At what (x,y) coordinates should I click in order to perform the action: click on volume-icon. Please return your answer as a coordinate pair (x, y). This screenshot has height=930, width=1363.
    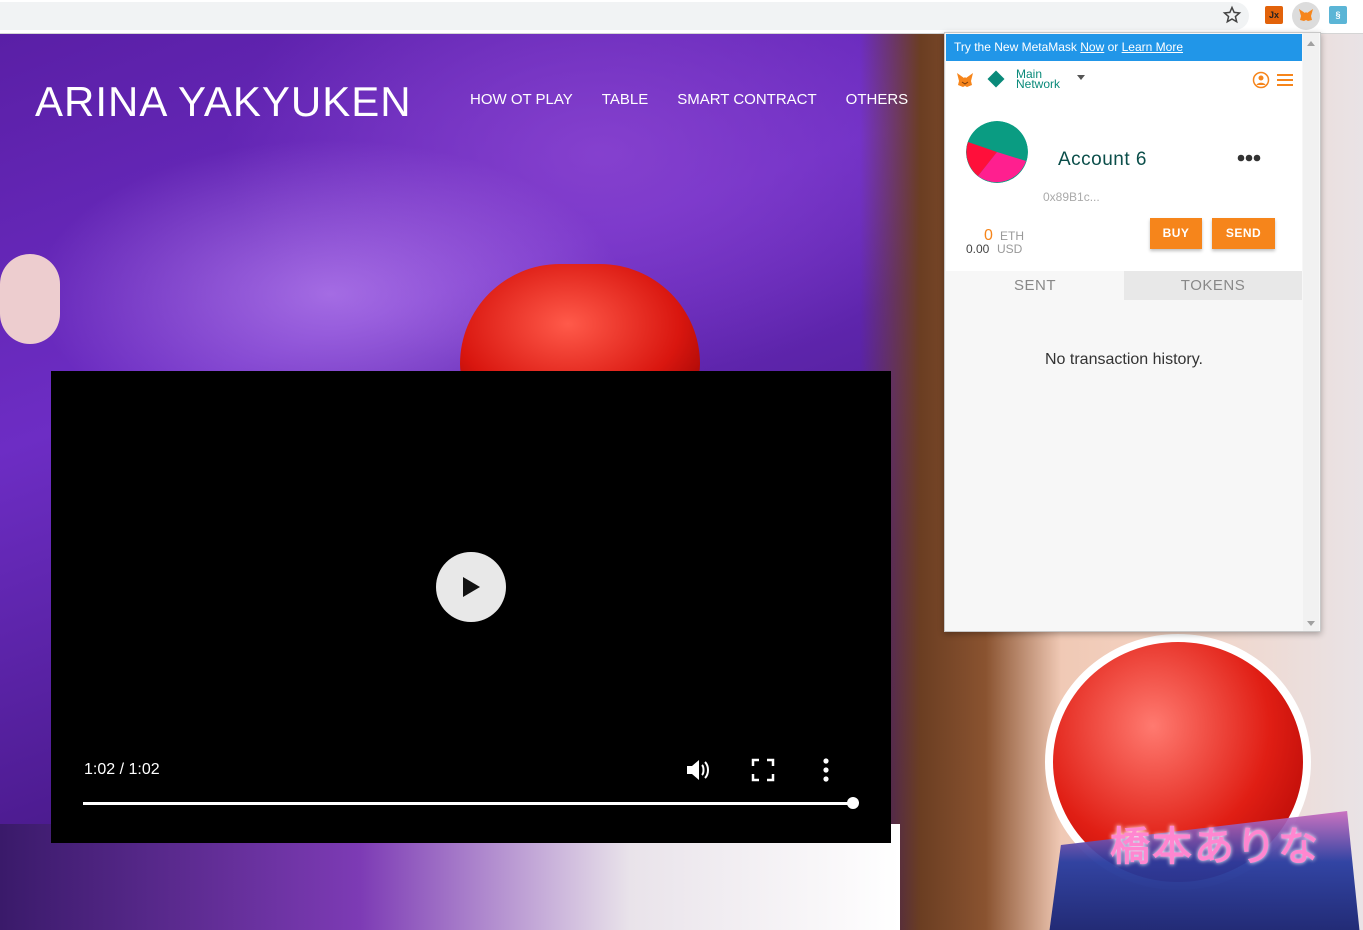
    Looking at the image, I should click on (698, 770).